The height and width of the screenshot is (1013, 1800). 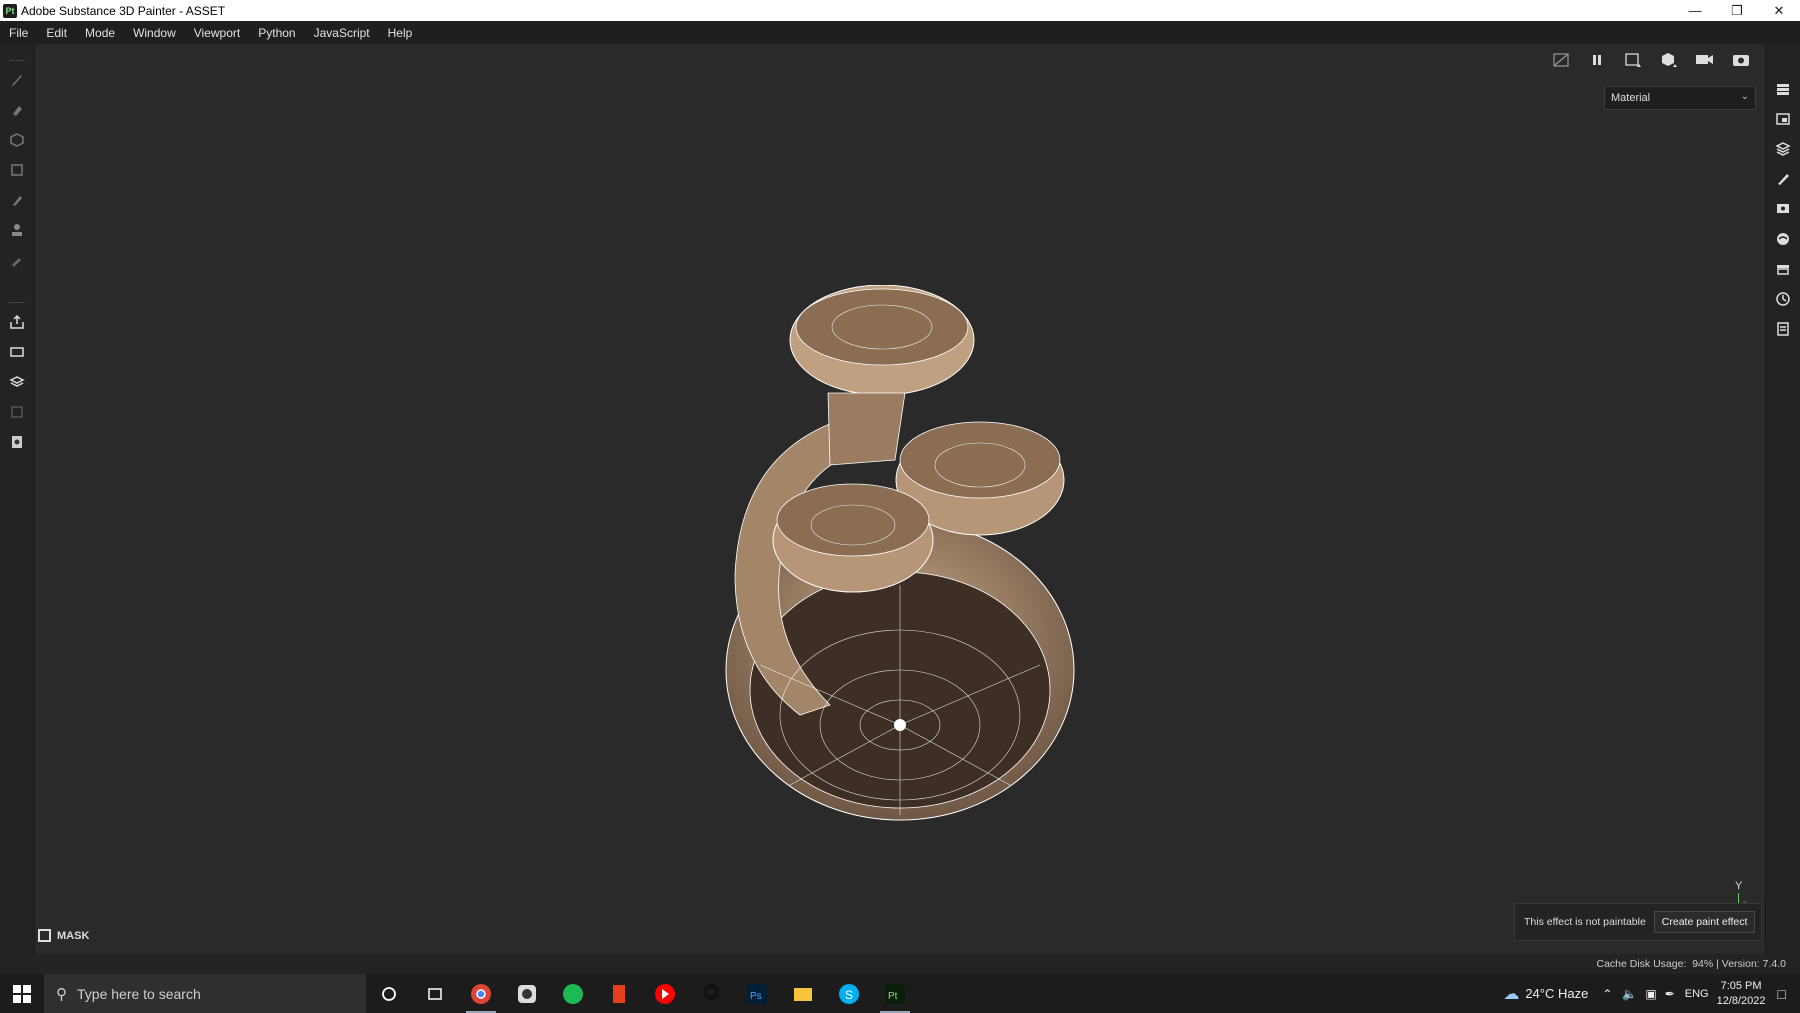 I want to click on svg-text: Pt, so click(x=893, y=996).